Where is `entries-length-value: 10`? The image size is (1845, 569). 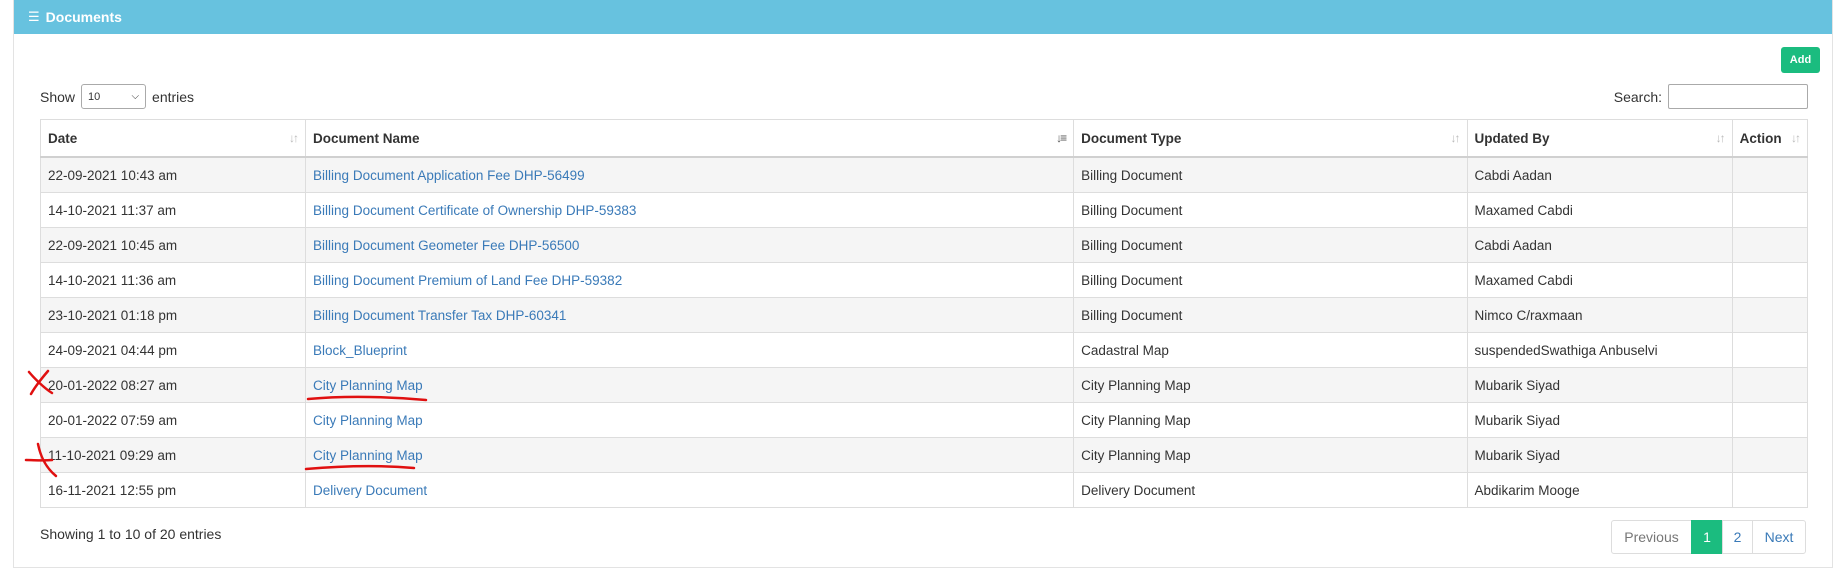
entries-length-value: 10 is located at coordinates (94, 96).